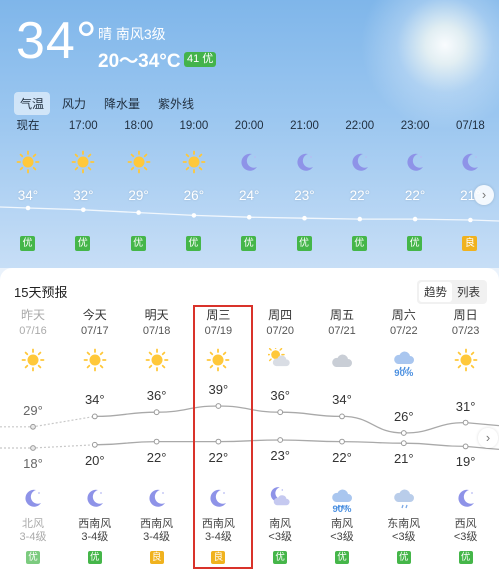  I want to click on hour-time: 21:00, so click(304, 126).